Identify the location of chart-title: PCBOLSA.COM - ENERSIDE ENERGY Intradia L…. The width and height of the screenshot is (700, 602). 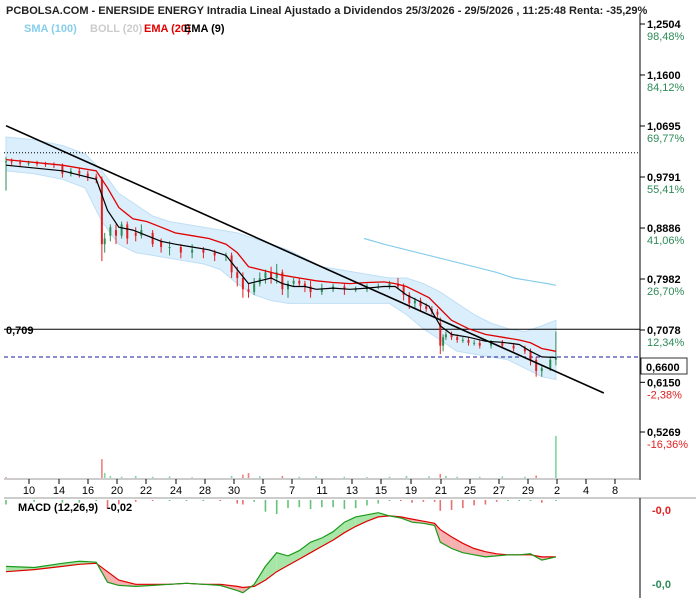
(326, 11).